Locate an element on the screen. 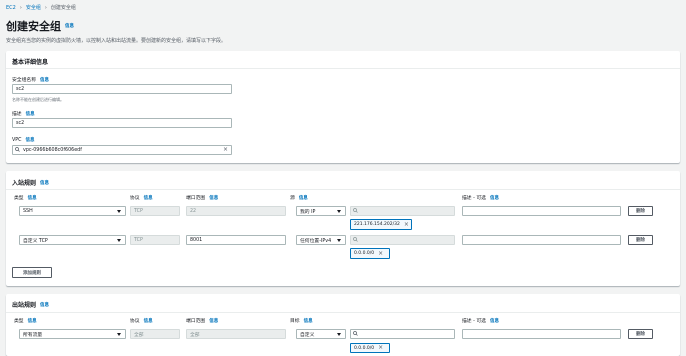 This screenshot has width=686, height=356. sg-name-label: 安全组名称 is located at coordinates (24, 80).